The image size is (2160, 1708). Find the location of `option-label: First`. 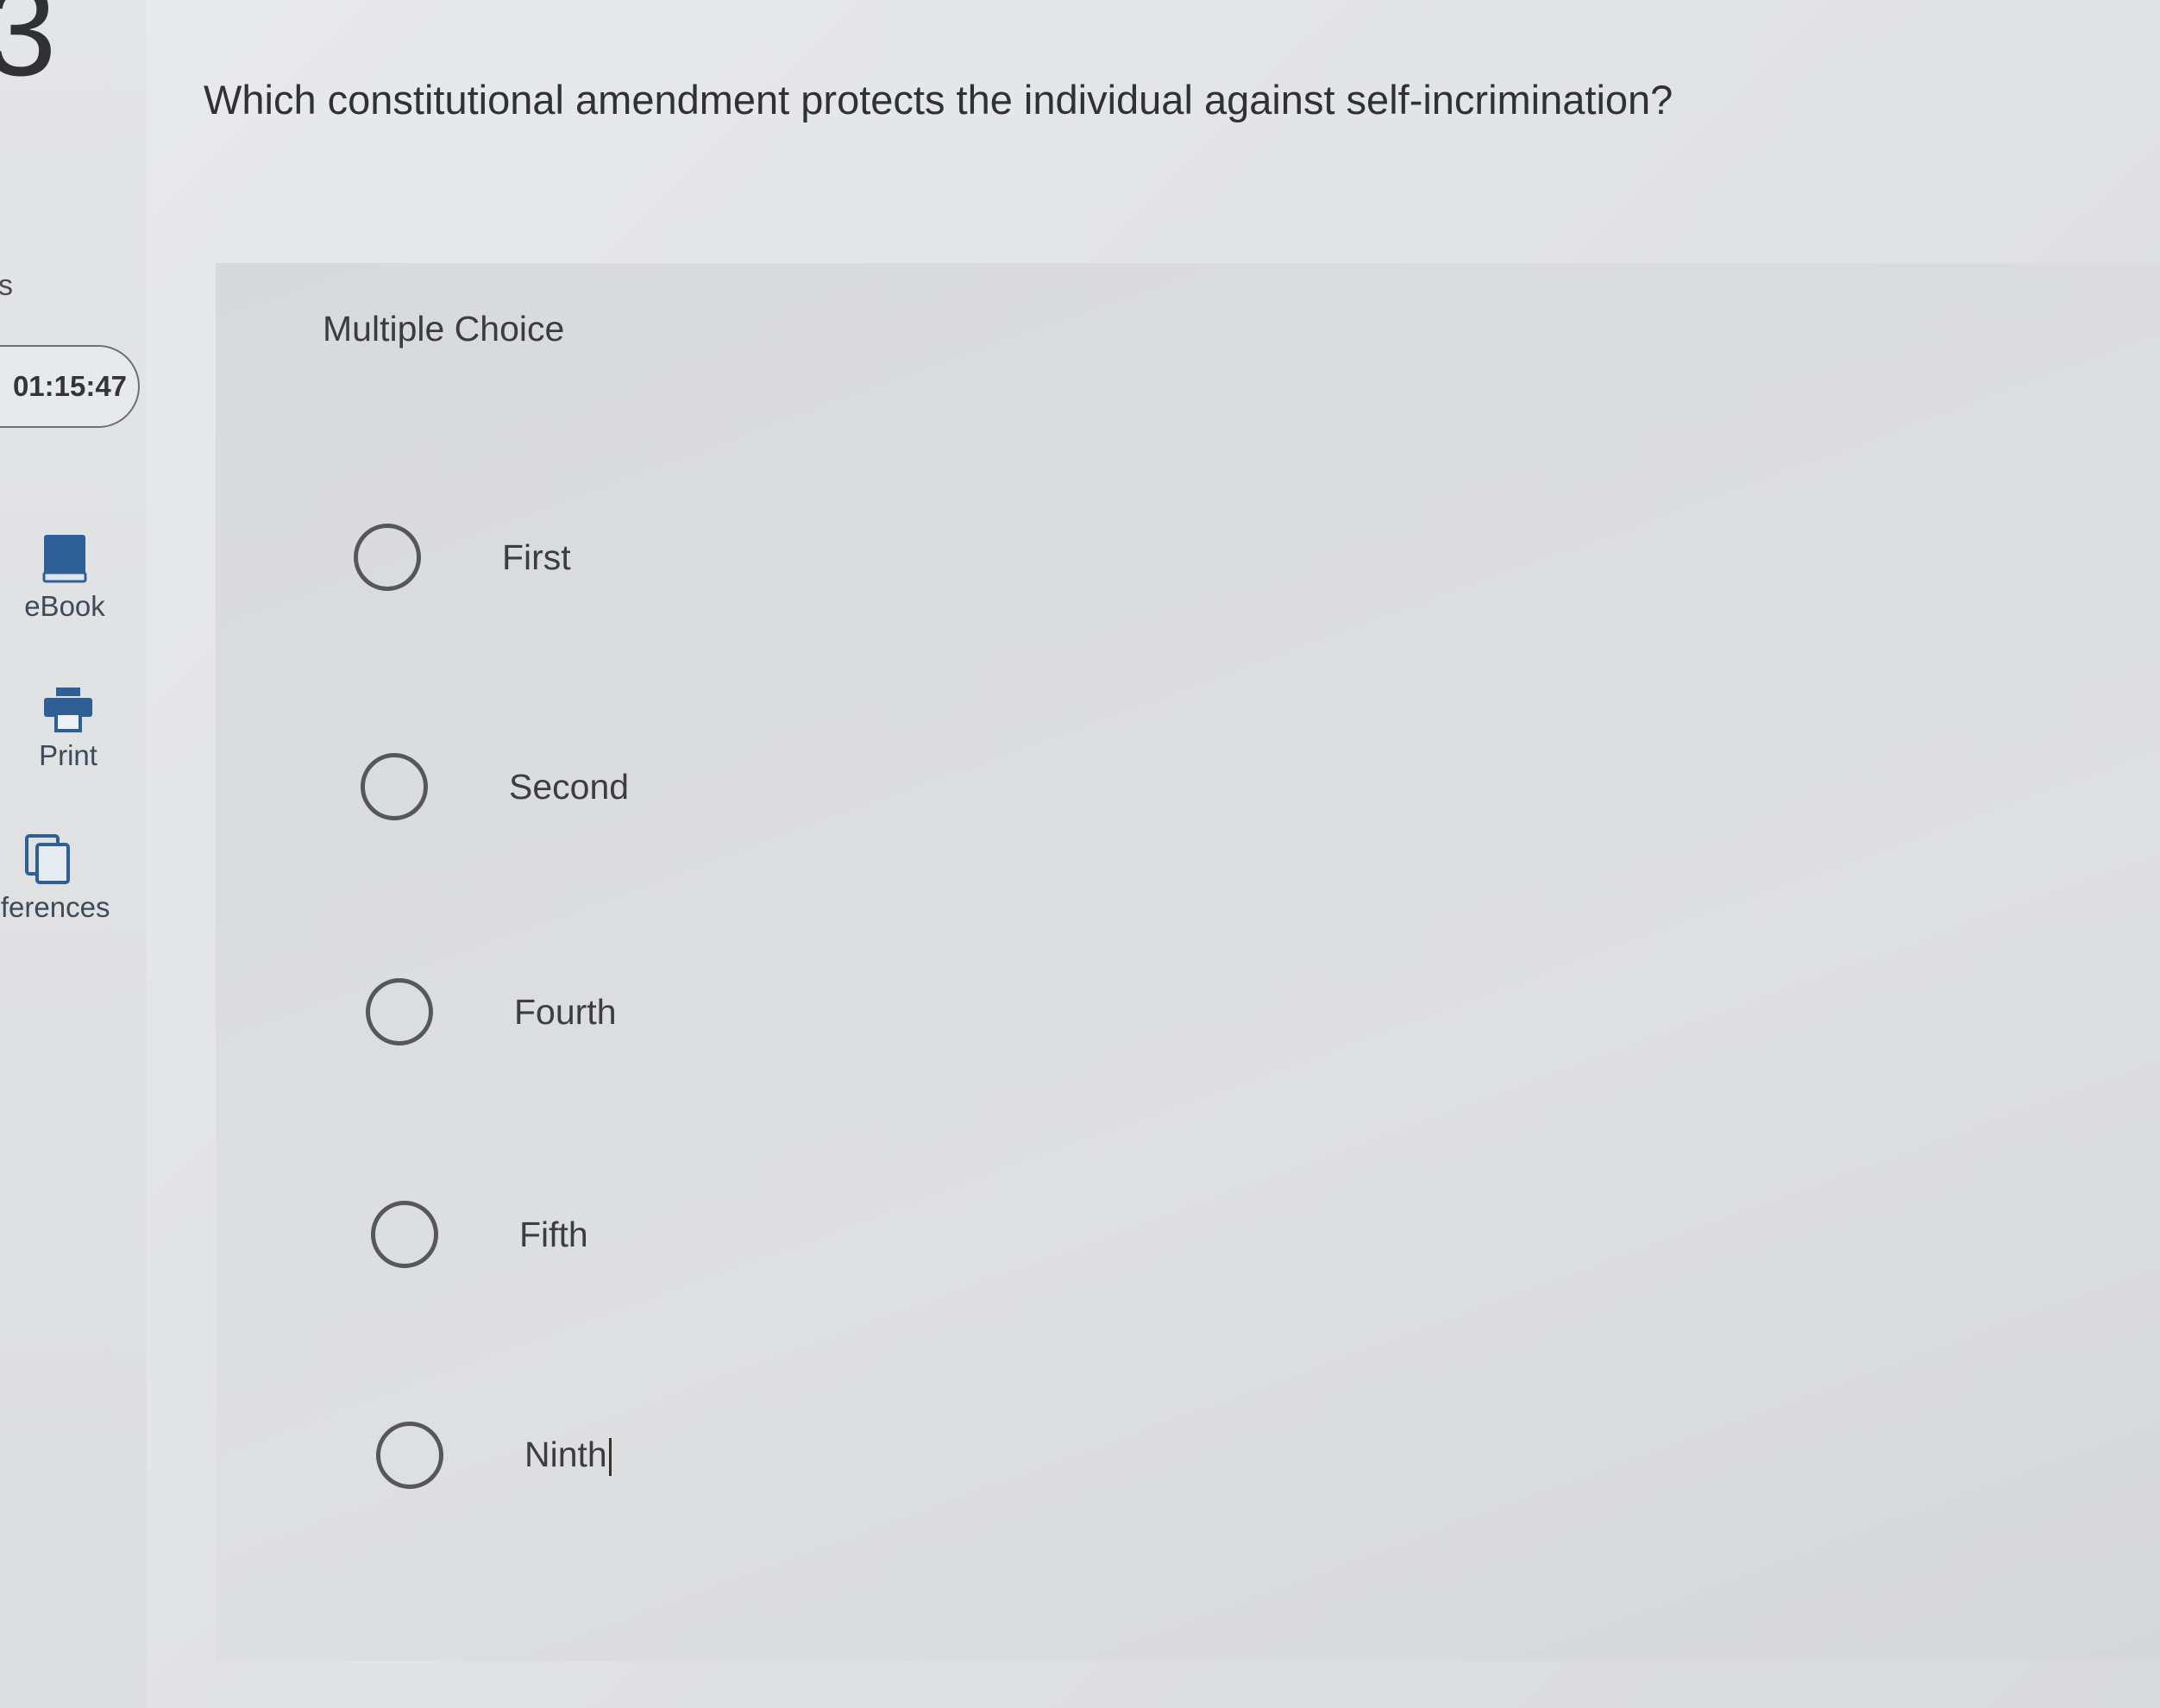

option-label: First is located at coordinates (536, 557).